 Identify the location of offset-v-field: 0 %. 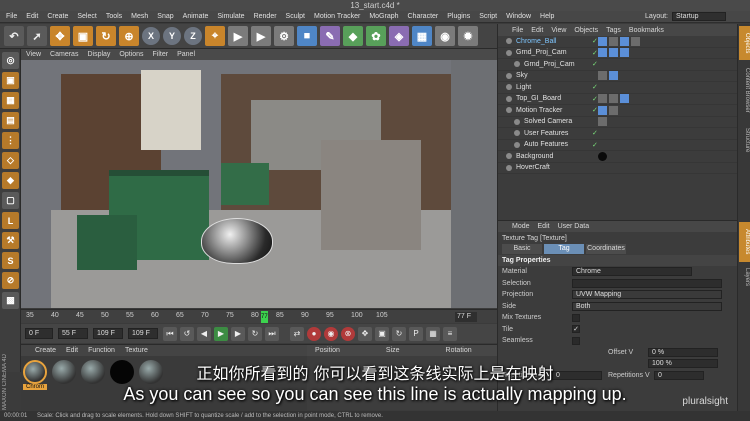
(683, 352).